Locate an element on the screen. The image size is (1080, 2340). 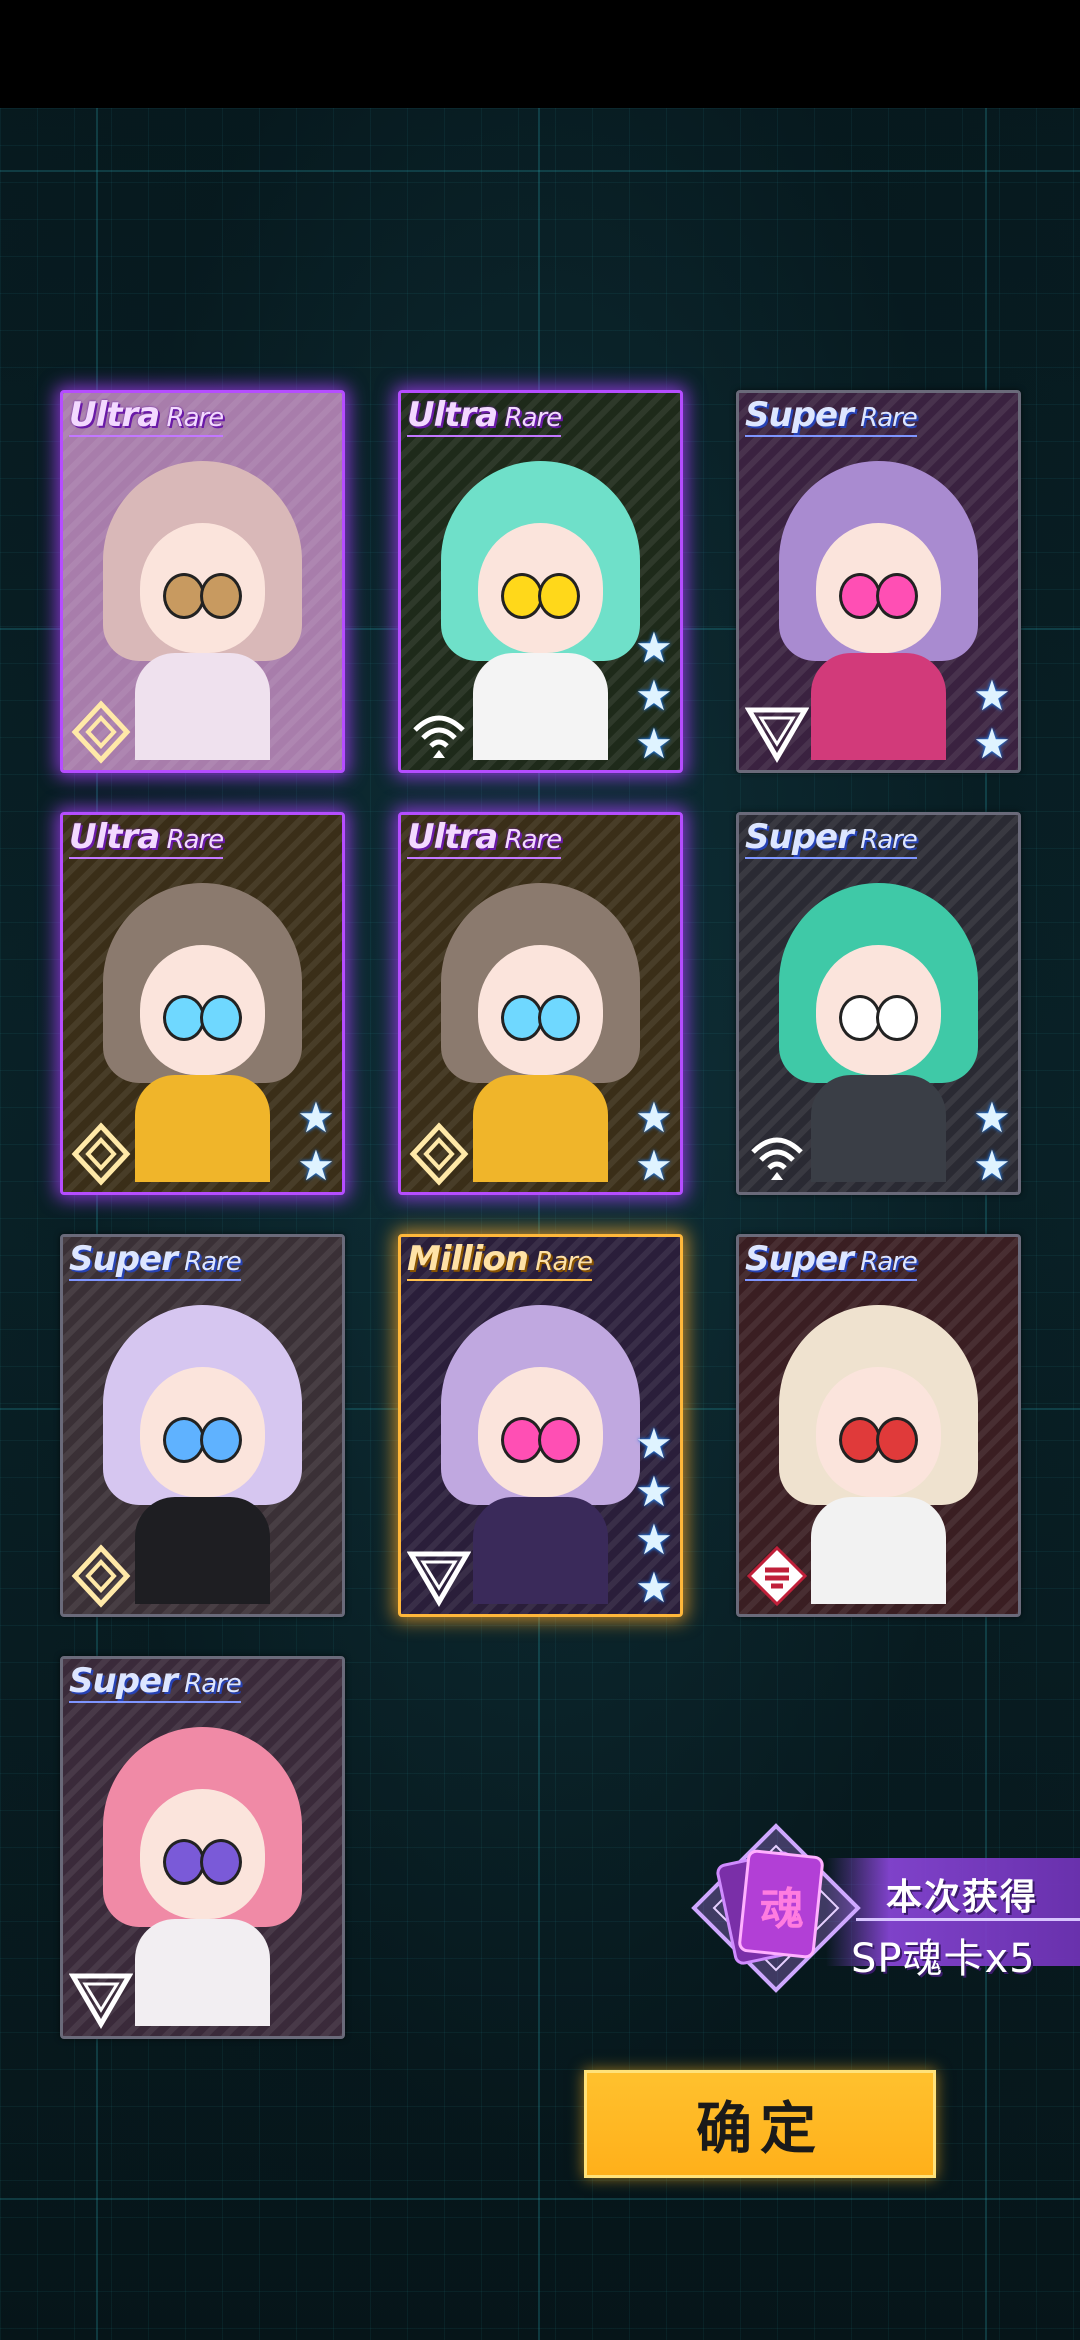
rarity-label: Million Rare is located at coordinates (500, 1260).